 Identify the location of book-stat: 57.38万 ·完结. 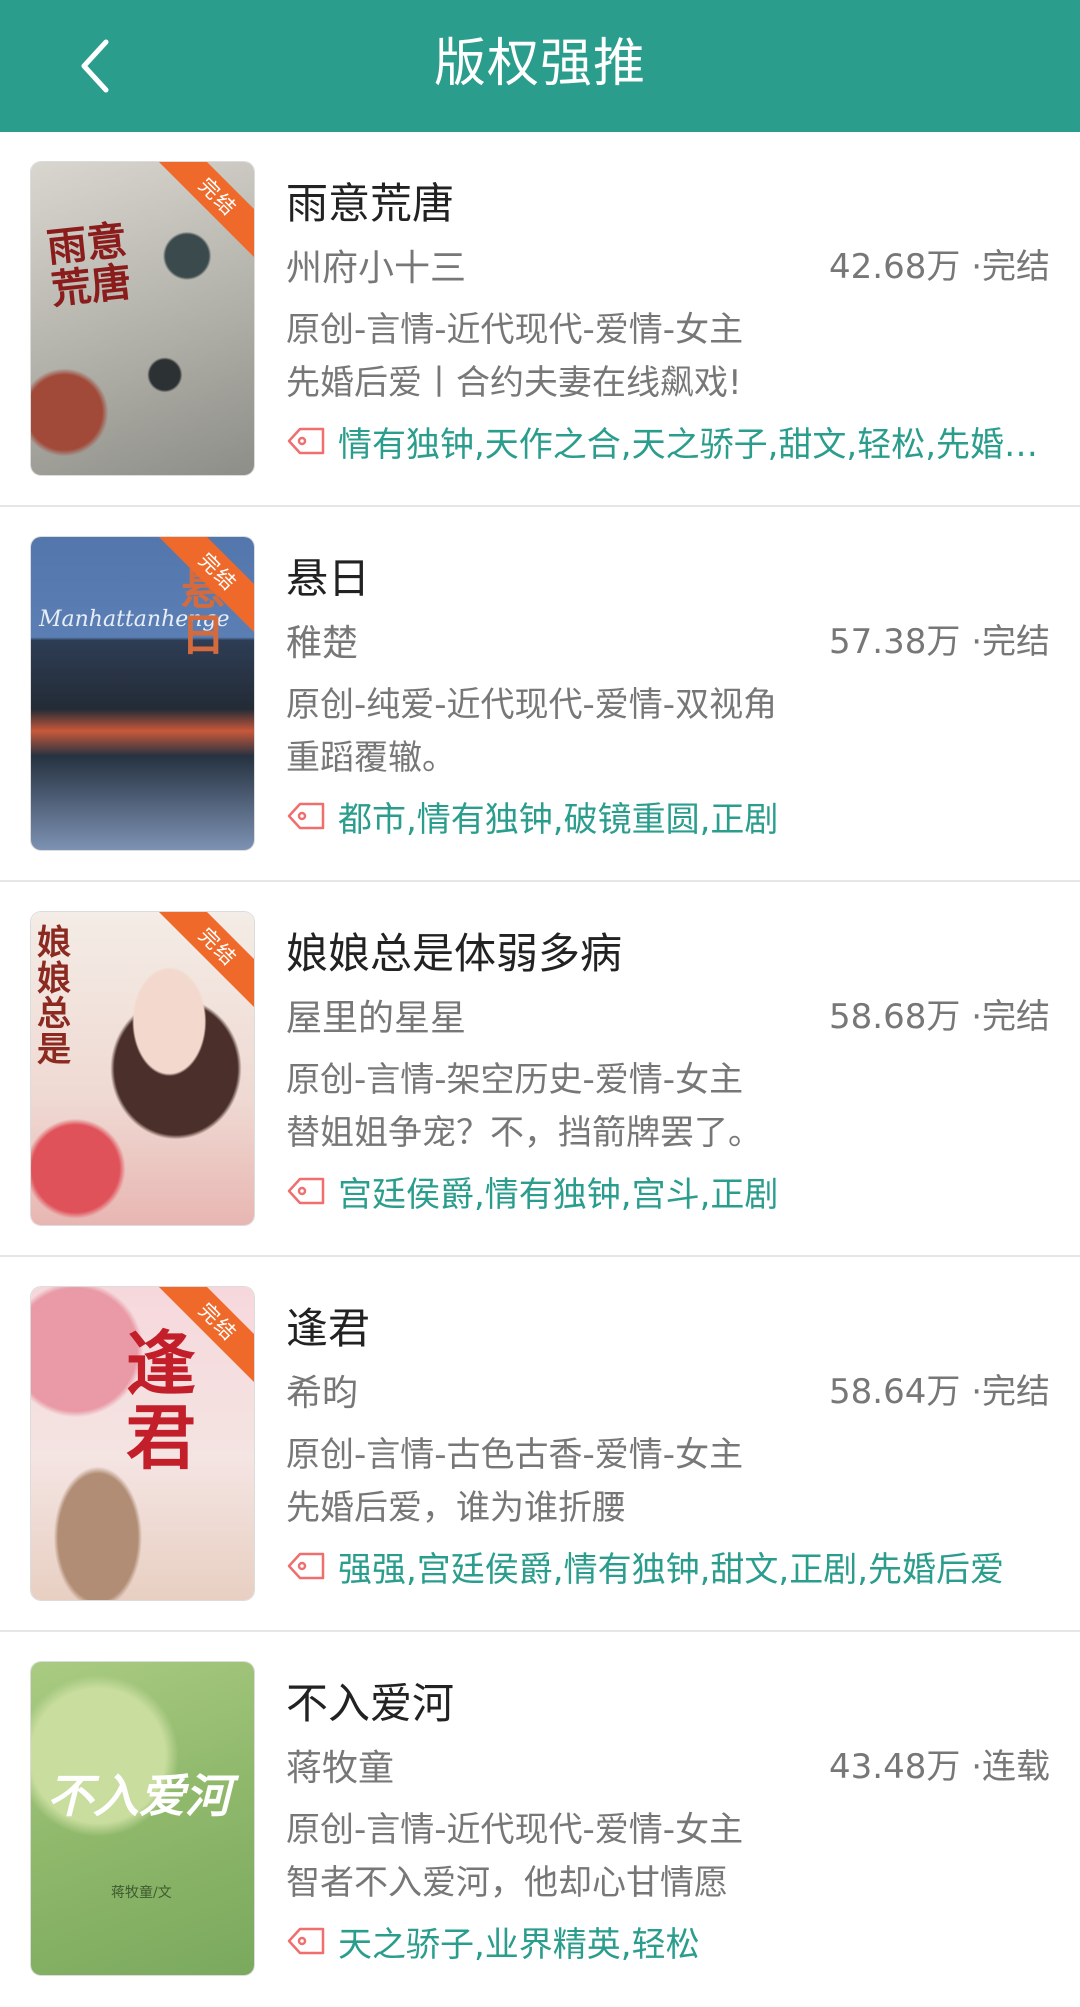
(939, 642).